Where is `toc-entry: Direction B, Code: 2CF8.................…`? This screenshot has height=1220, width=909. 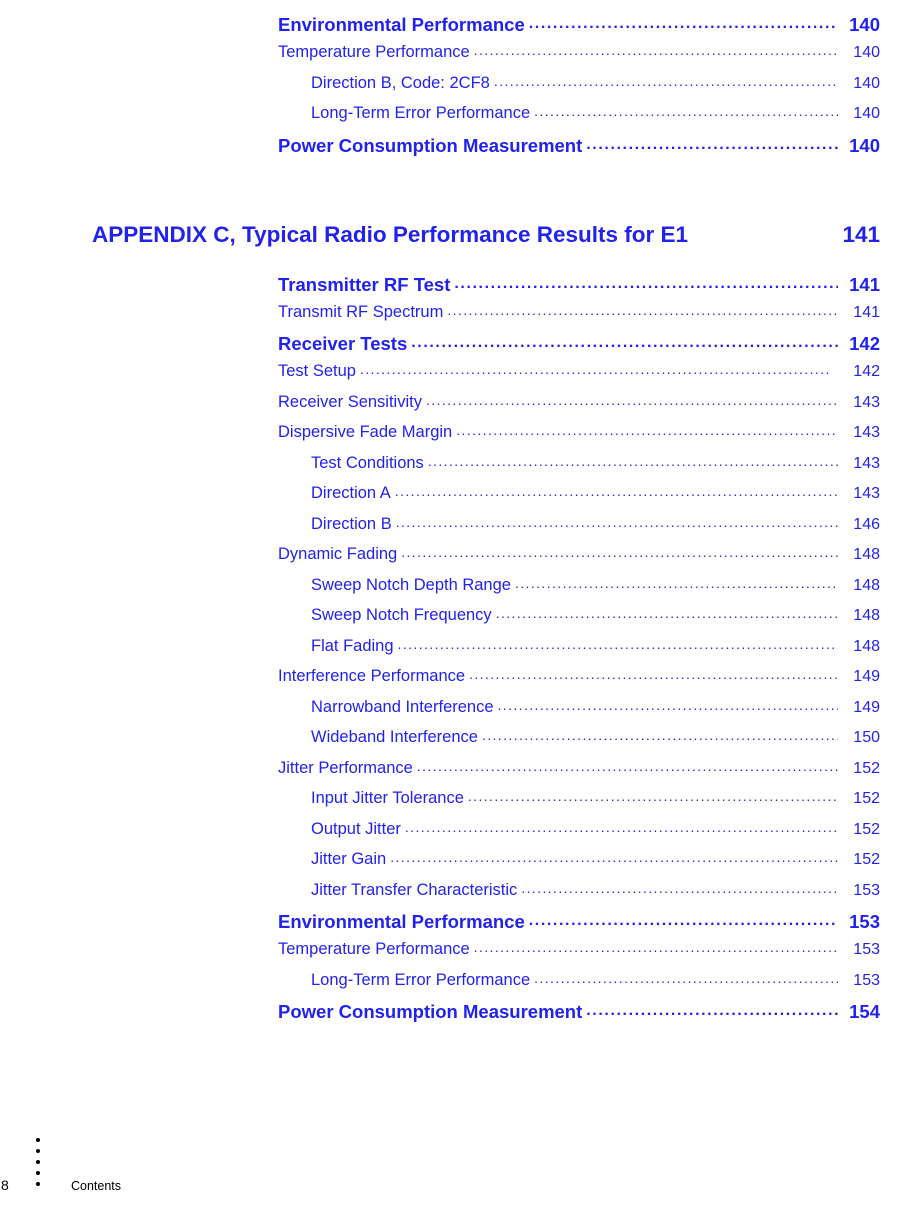 toc-entry: Direction B, Code: 2CF8.................… is located at coordinates (595, 88).